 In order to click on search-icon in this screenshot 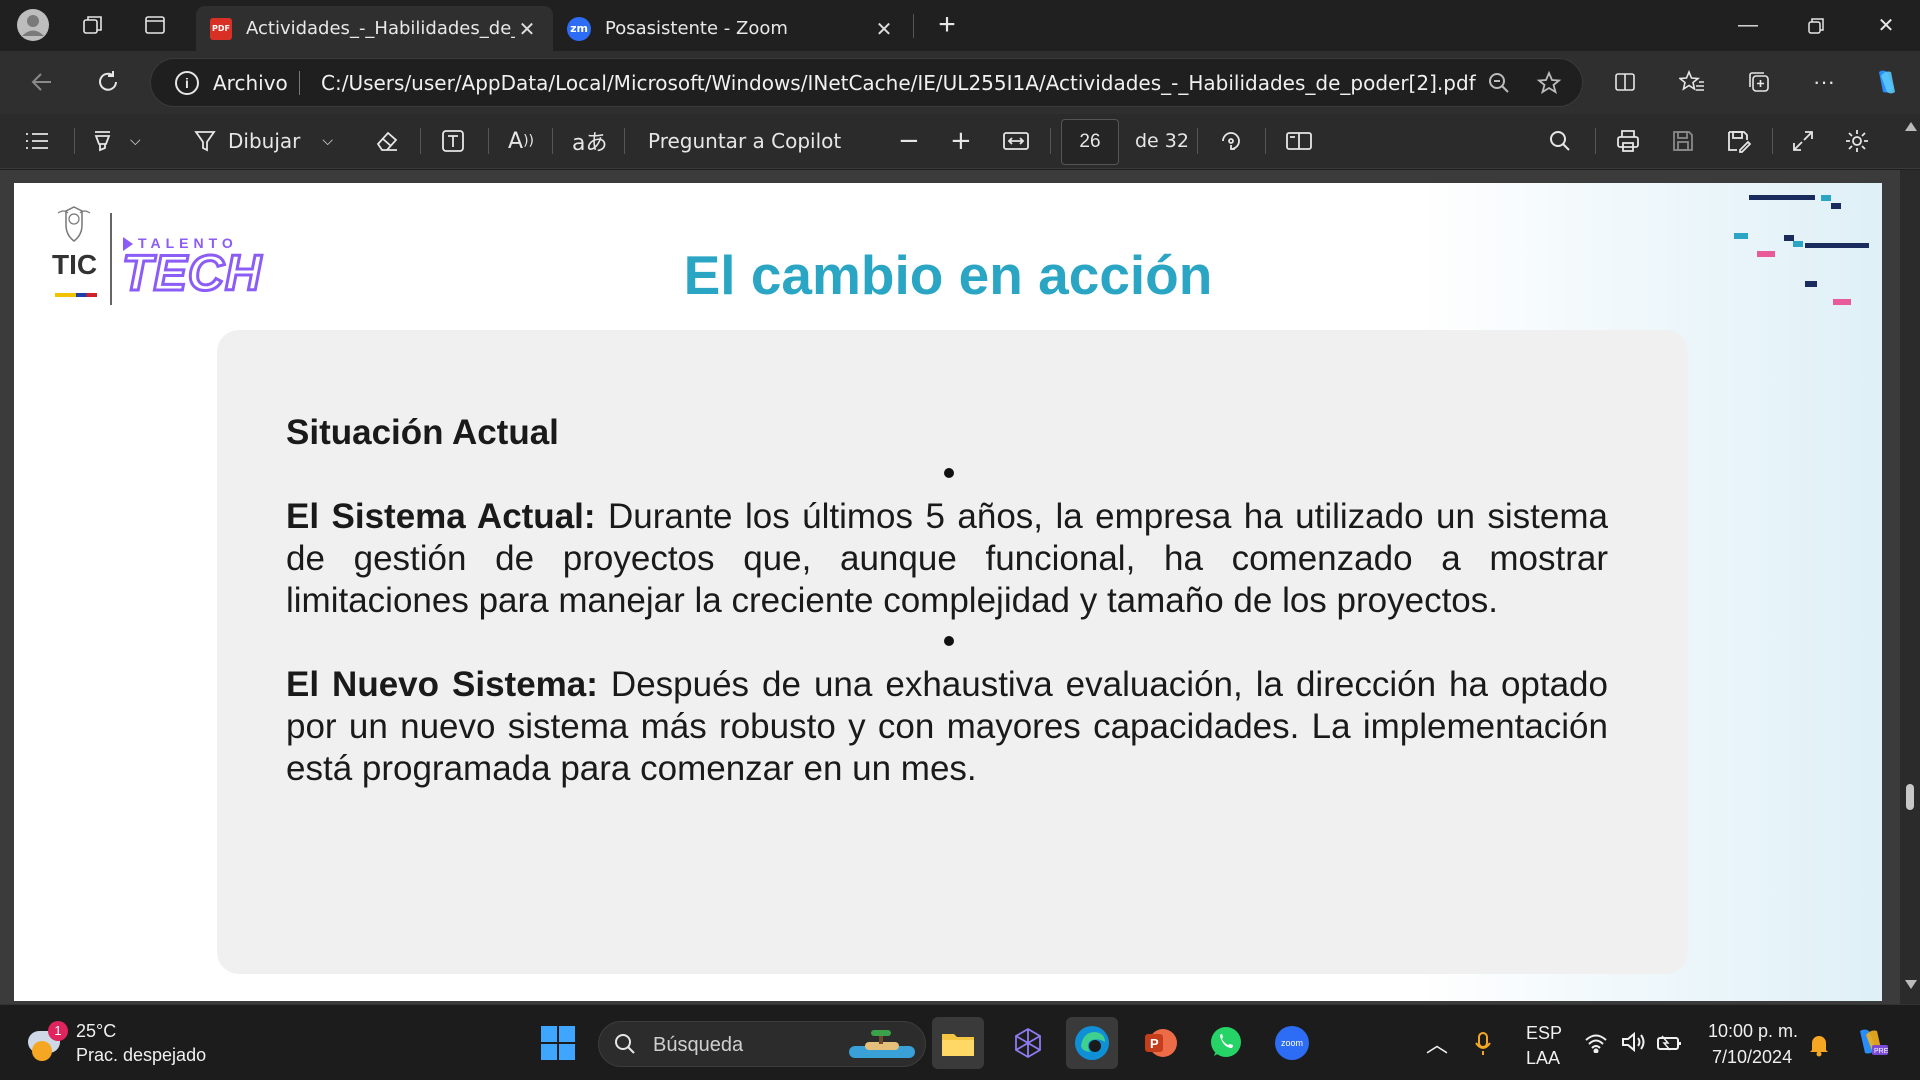, I will do `click(1560, 141)`.